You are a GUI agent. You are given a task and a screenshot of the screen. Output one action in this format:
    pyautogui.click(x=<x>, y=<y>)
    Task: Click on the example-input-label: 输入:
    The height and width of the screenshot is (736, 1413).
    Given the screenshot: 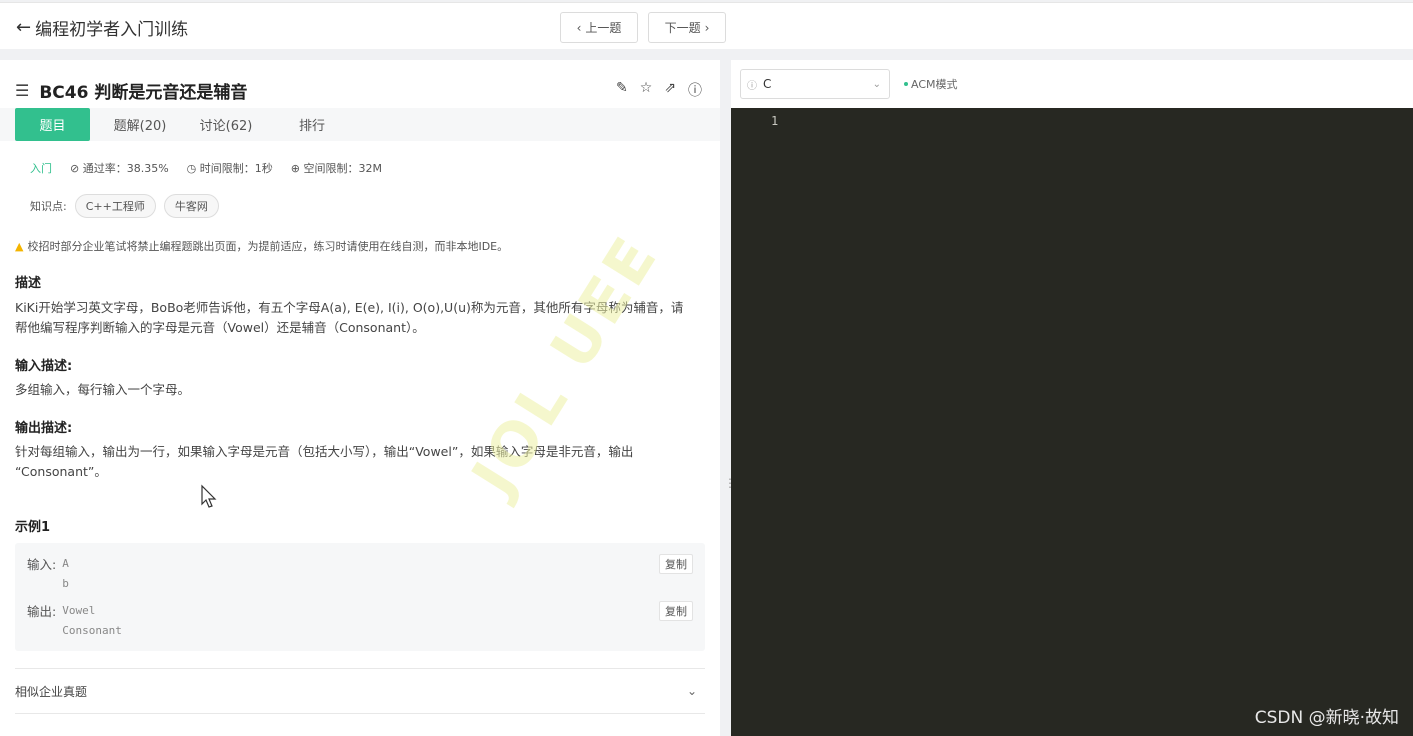 What is the action you would take?
    pyautogui.click(x=42, y=564)
    